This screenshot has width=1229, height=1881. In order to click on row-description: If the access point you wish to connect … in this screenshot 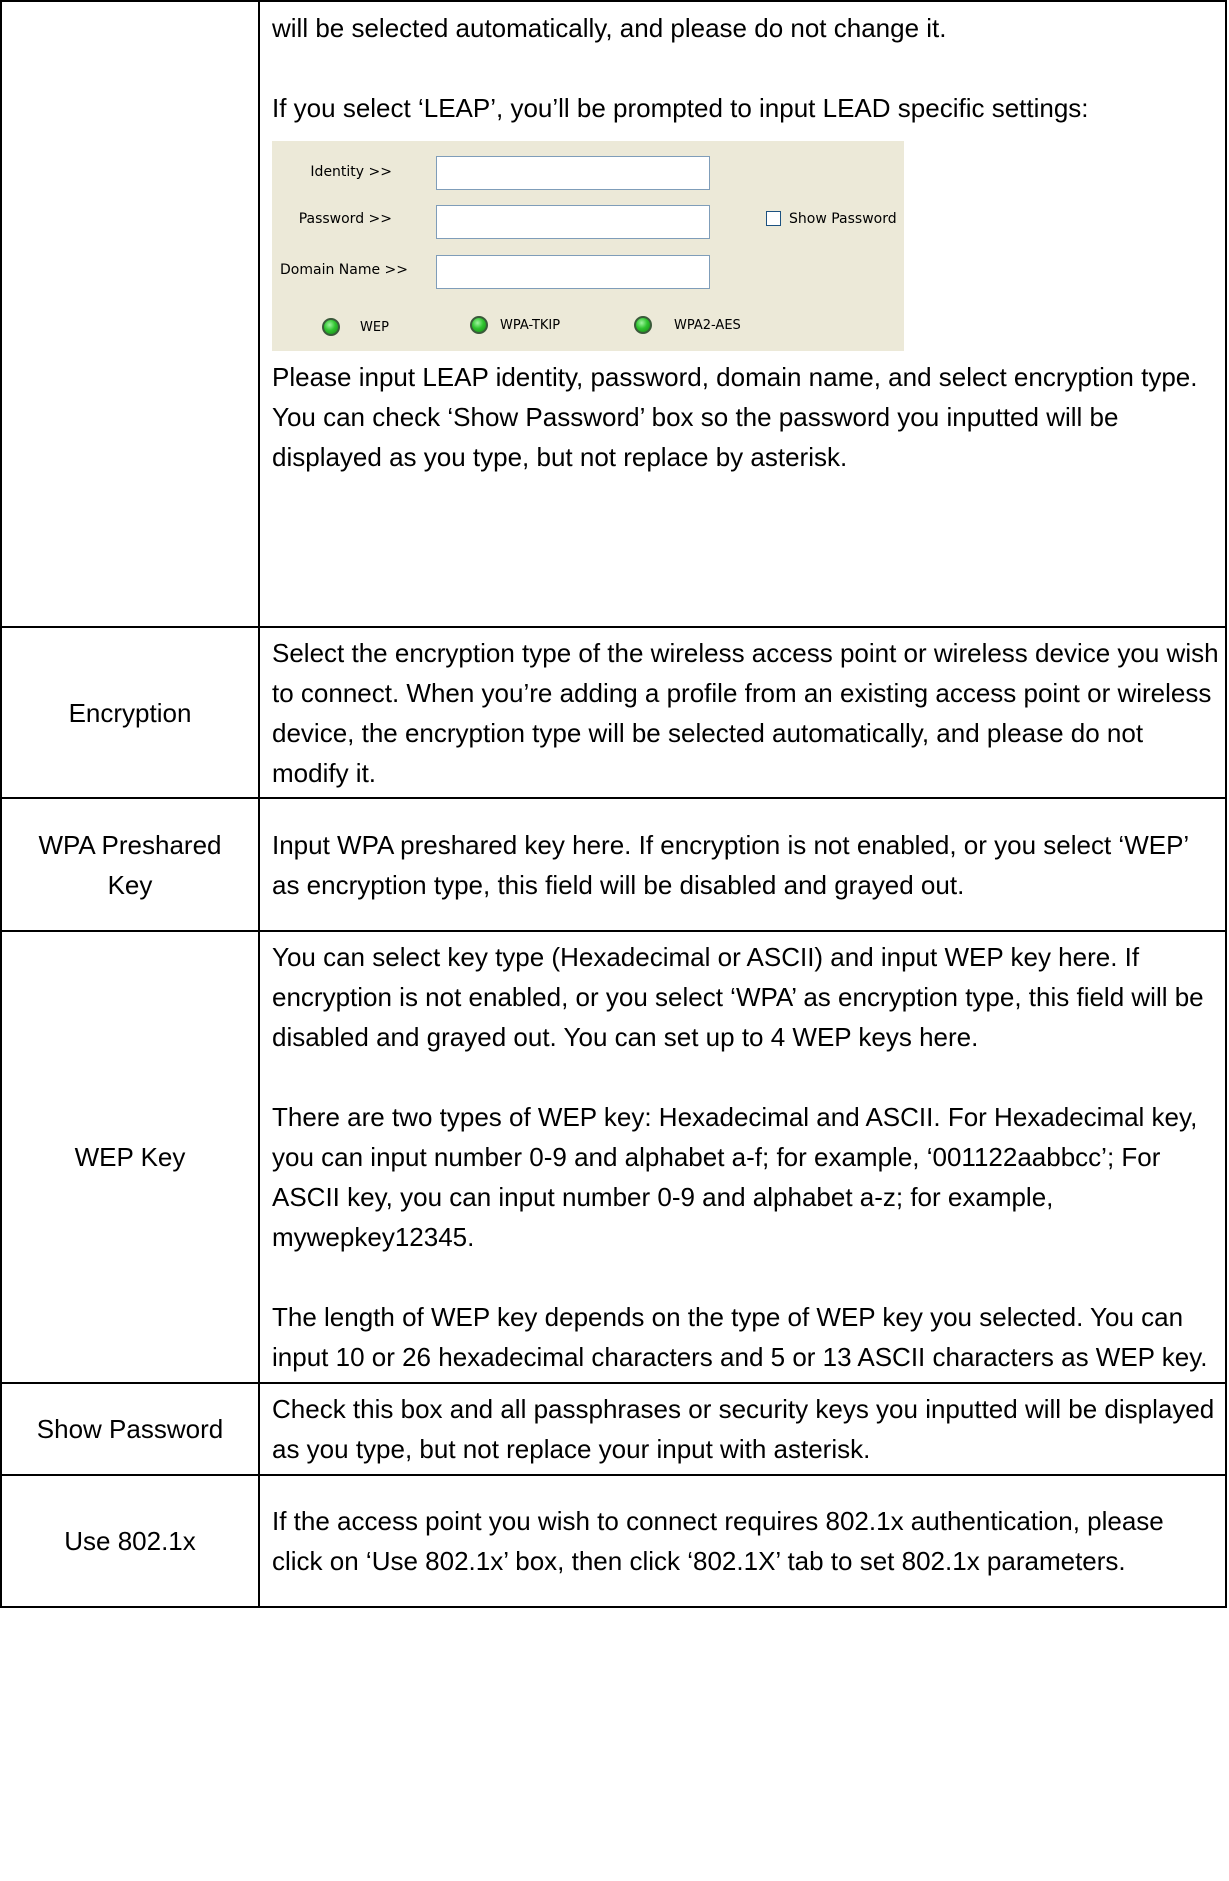, I will do `click(742, 1541)`.